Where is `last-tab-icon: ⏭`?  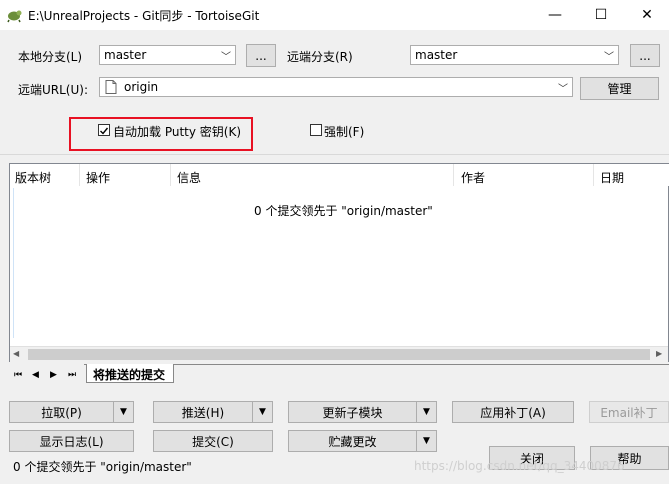
last-tab-icon: ⏭ is located at coordinates (72, 375).